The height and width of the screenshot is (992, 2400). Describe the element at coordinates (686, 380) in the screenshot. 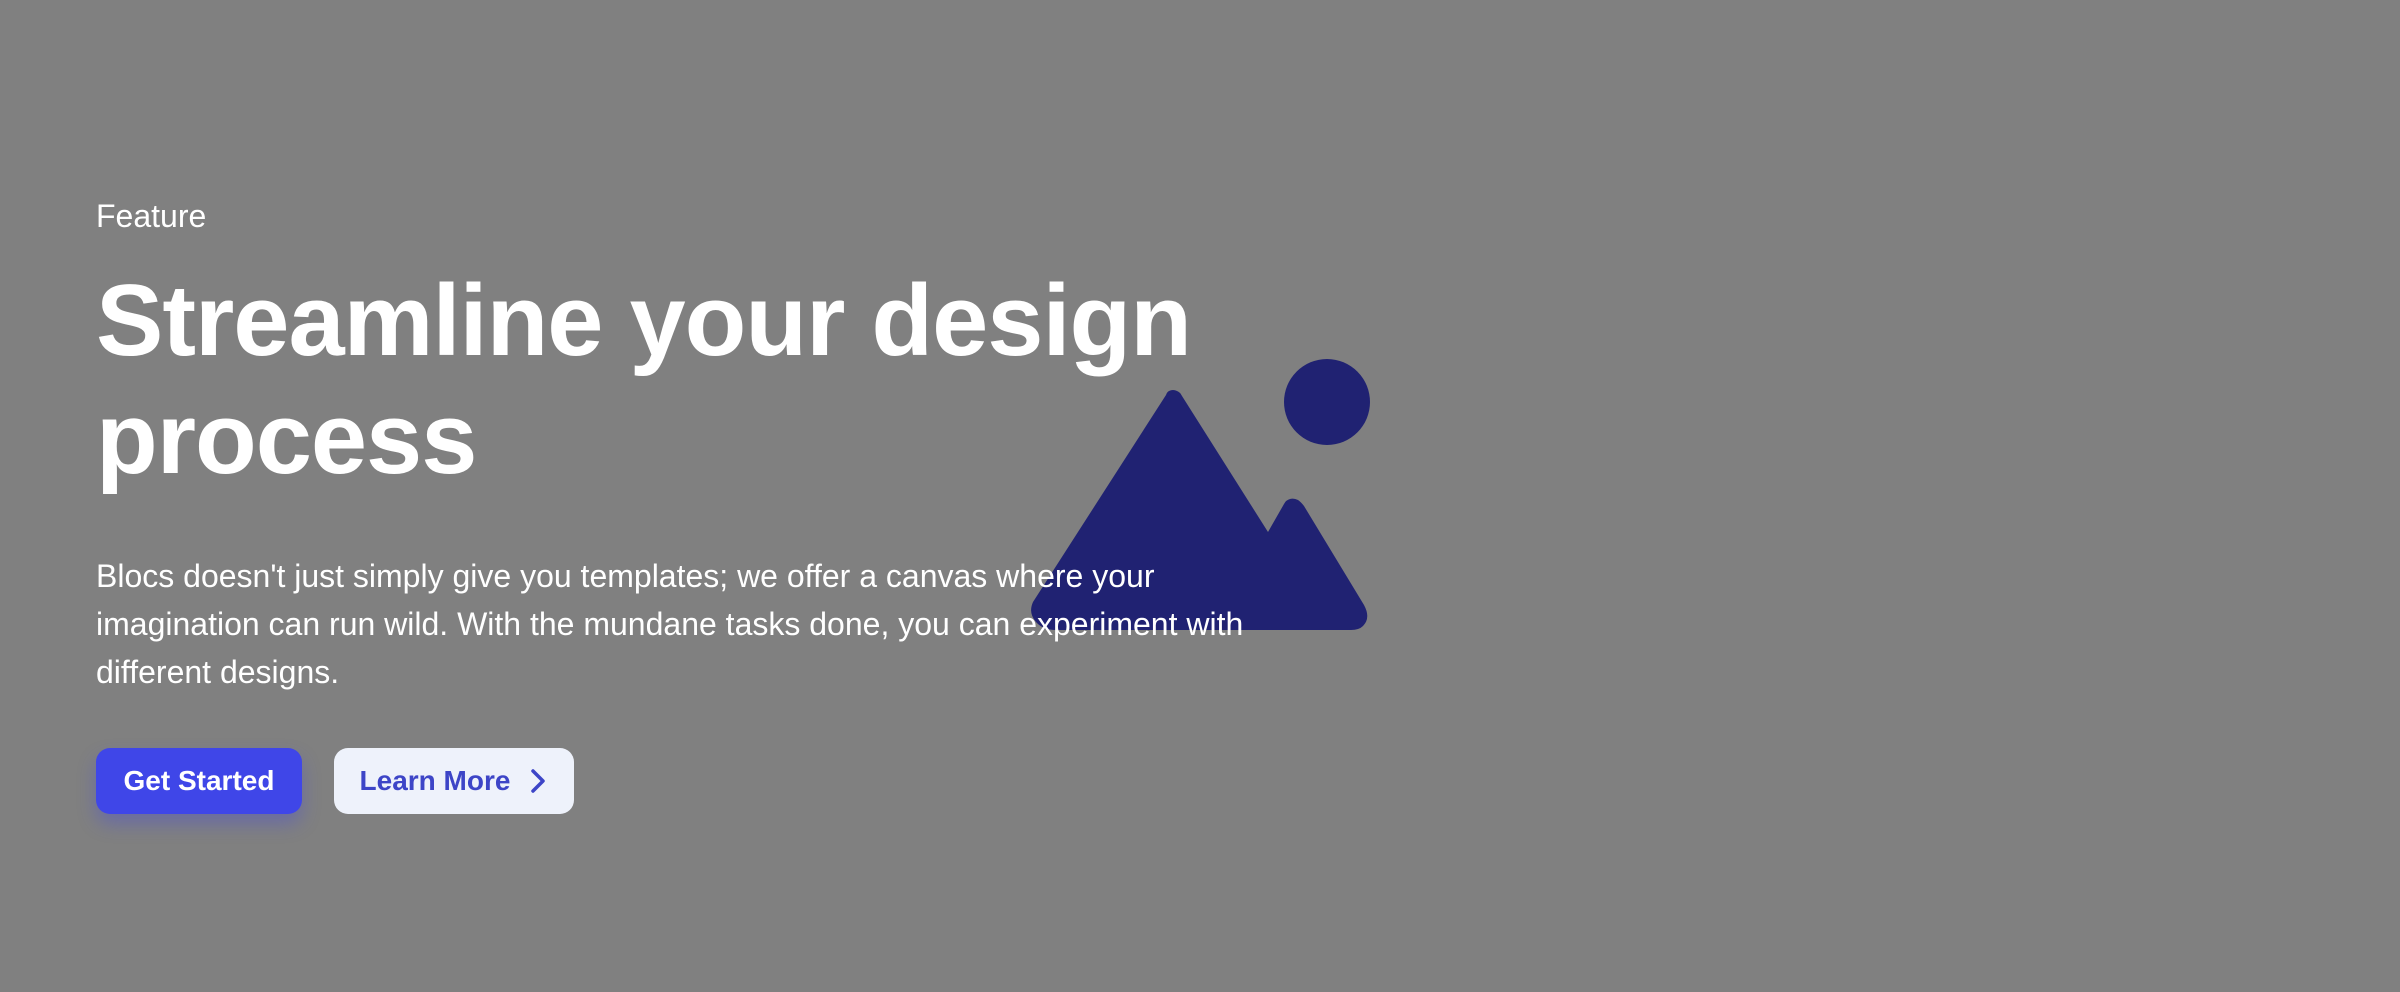

I see `page-title: Streamline your design process` at that location.